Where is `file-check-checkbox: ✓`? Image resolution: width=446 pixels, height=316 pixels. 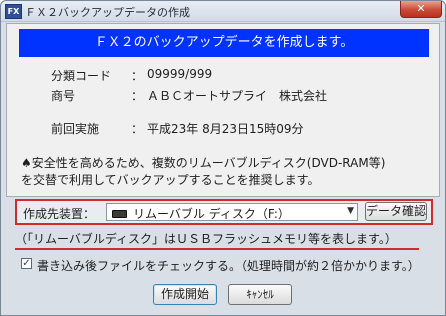
file-check-checkbox: ✓ is located at coordinates (26, 263).